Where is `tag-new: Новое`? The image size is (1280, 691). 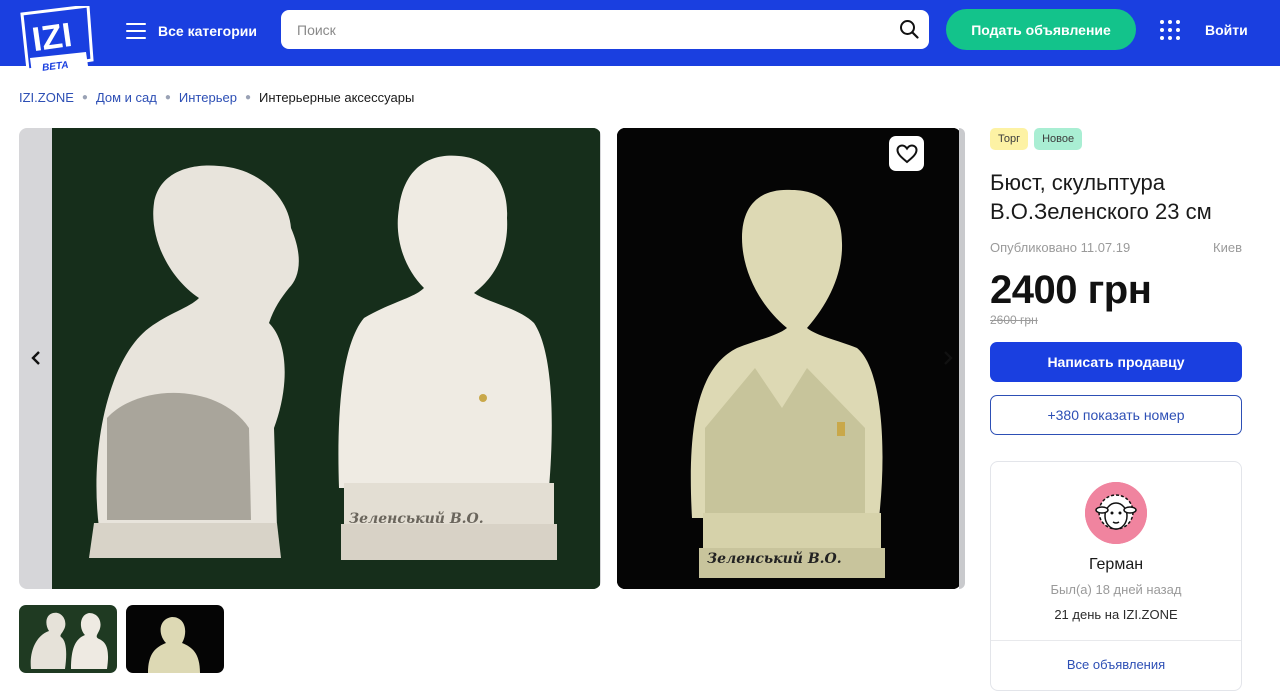 tag-new: Новое is located at coordinates (1058, 139).